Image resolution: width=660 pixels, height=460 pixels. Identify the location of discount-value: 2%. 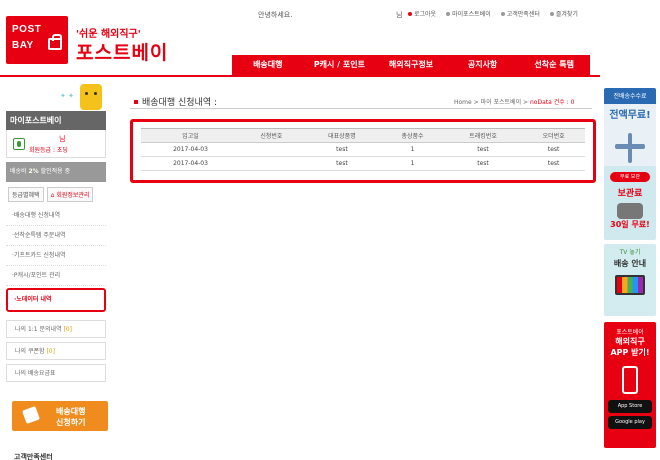
(33, 171).